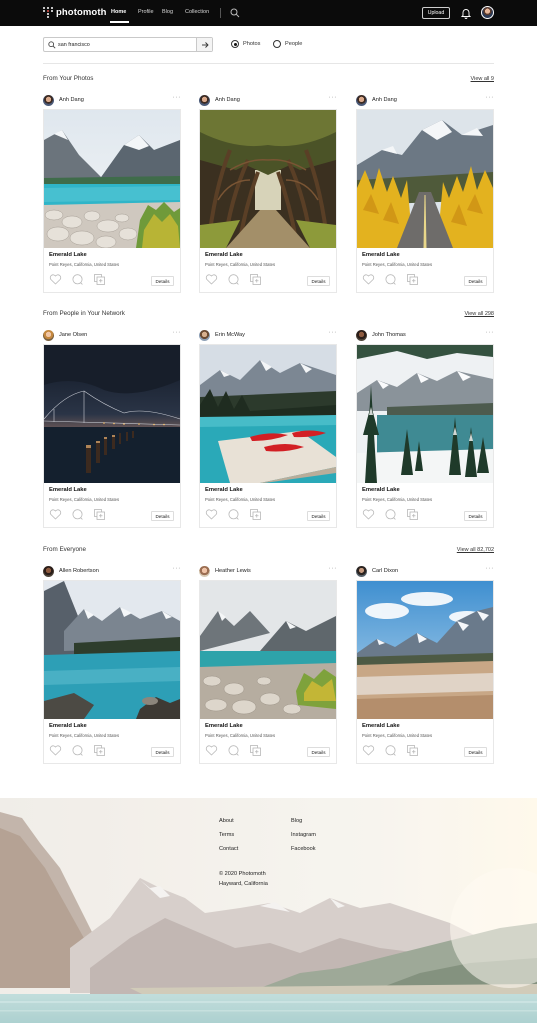  I want to click on view-all-link: View all 82,702, so click(475, 550).